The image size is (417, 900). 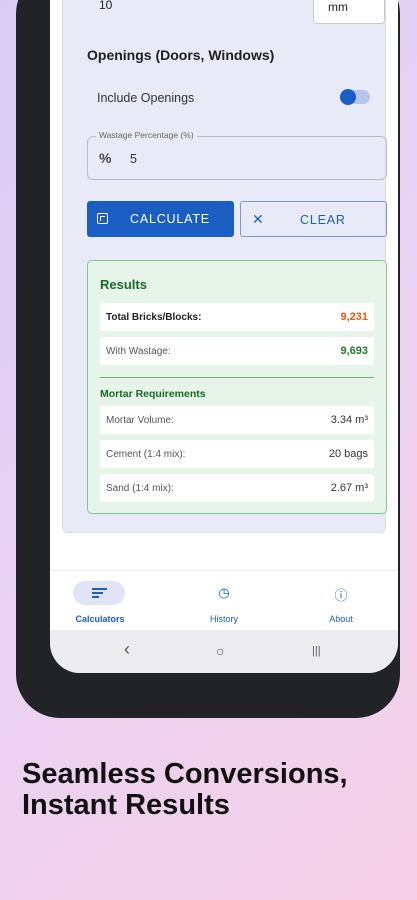 What do you see at coordinates (102, 218) in the screenshot?
I see `calculator-icon` at bounding box center [102, 218].